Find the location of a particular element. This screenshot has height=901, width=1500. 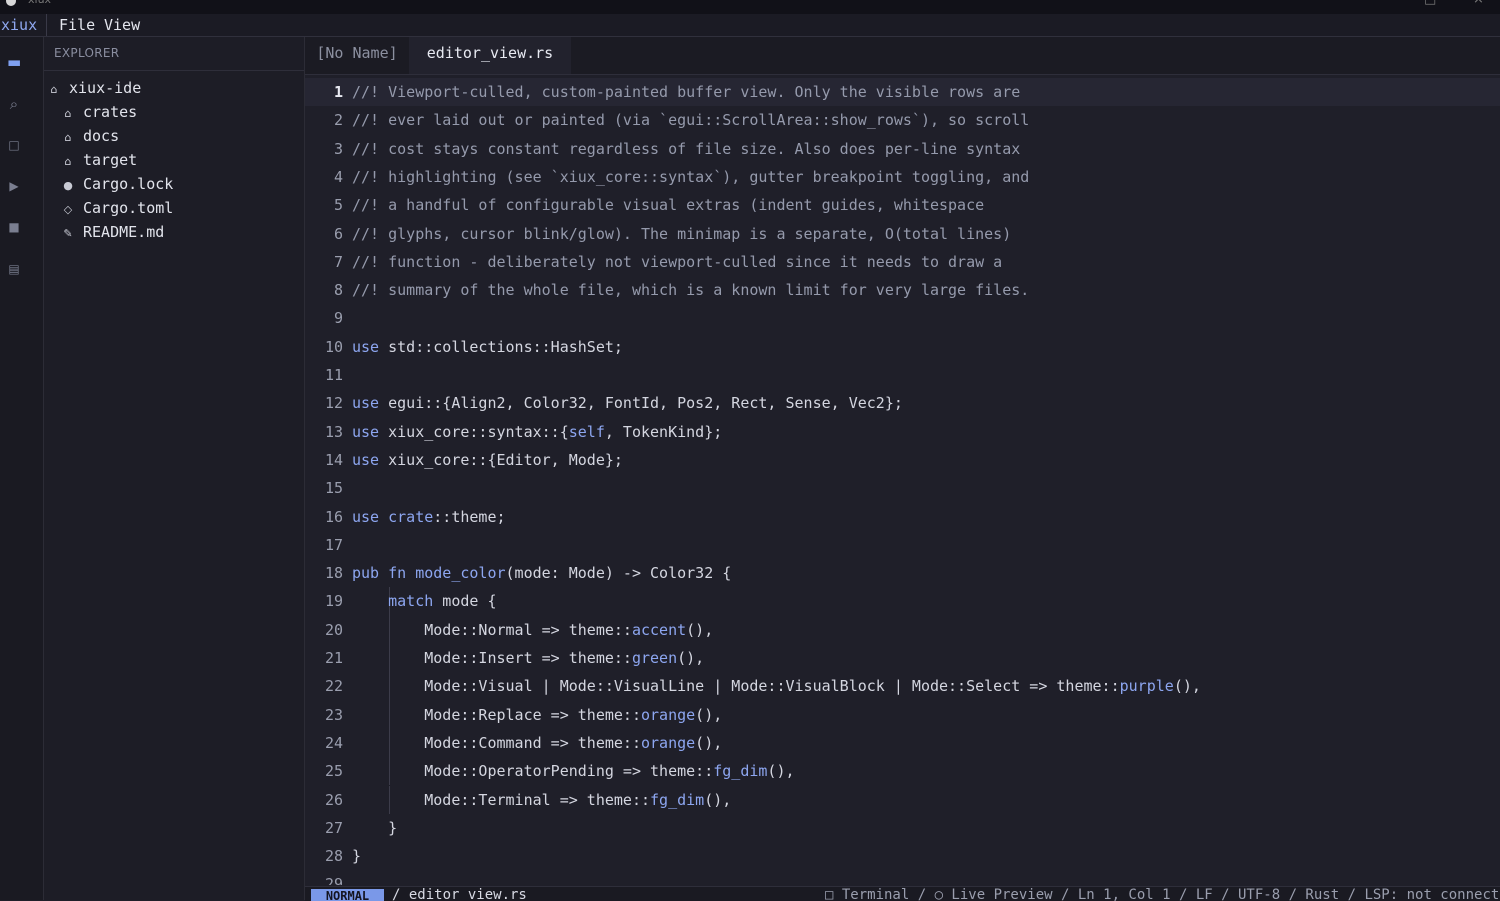

close-icon: × is located at coordinates (1478, 3).